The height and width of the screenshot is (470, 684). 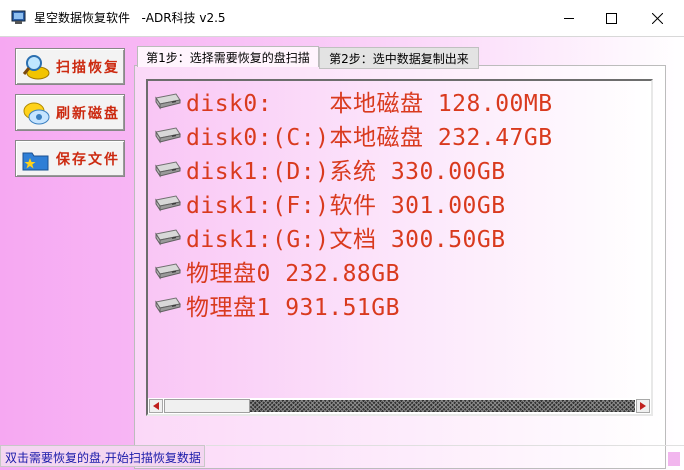 I want to click on disk-list-item: disk1:(F:)软件 301.00GB, so click(x=329, y=203).